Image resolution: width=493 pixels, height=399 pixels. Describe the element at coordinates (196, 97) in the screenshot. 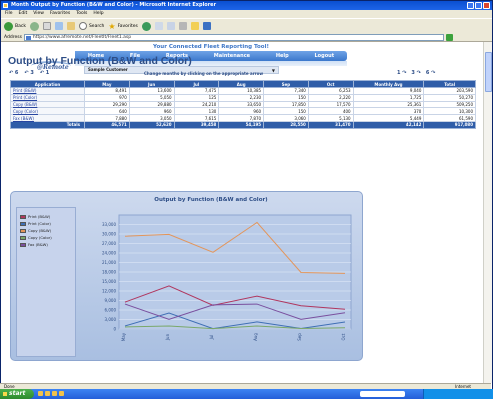

I see `cell: 125` at that location.